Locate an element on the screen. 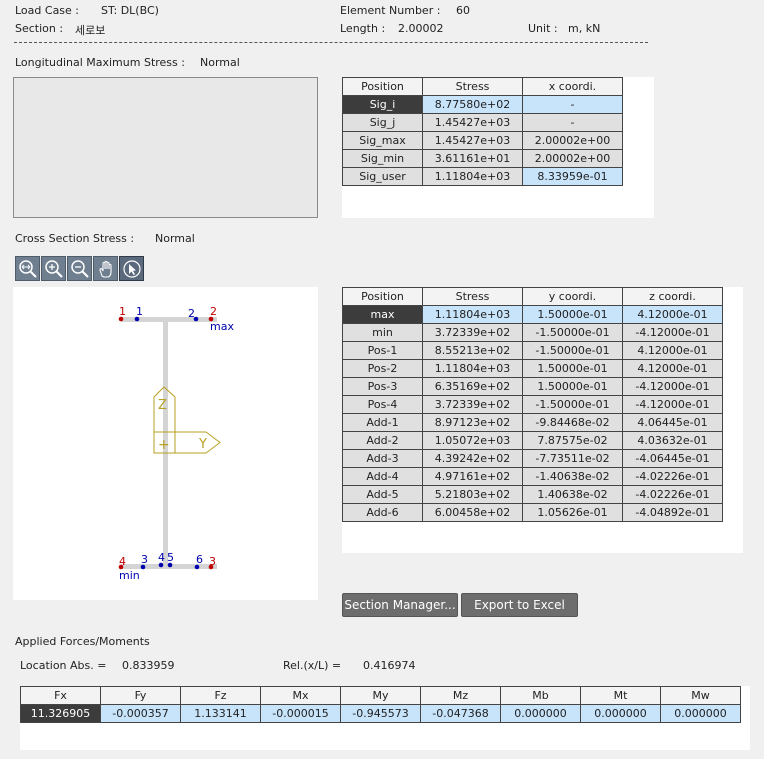 The image size is (764, 759). table-row: Add-6 6.00458e+02 1.05626e-01 -4.04892e-01 is located at coordinates (532, 512).